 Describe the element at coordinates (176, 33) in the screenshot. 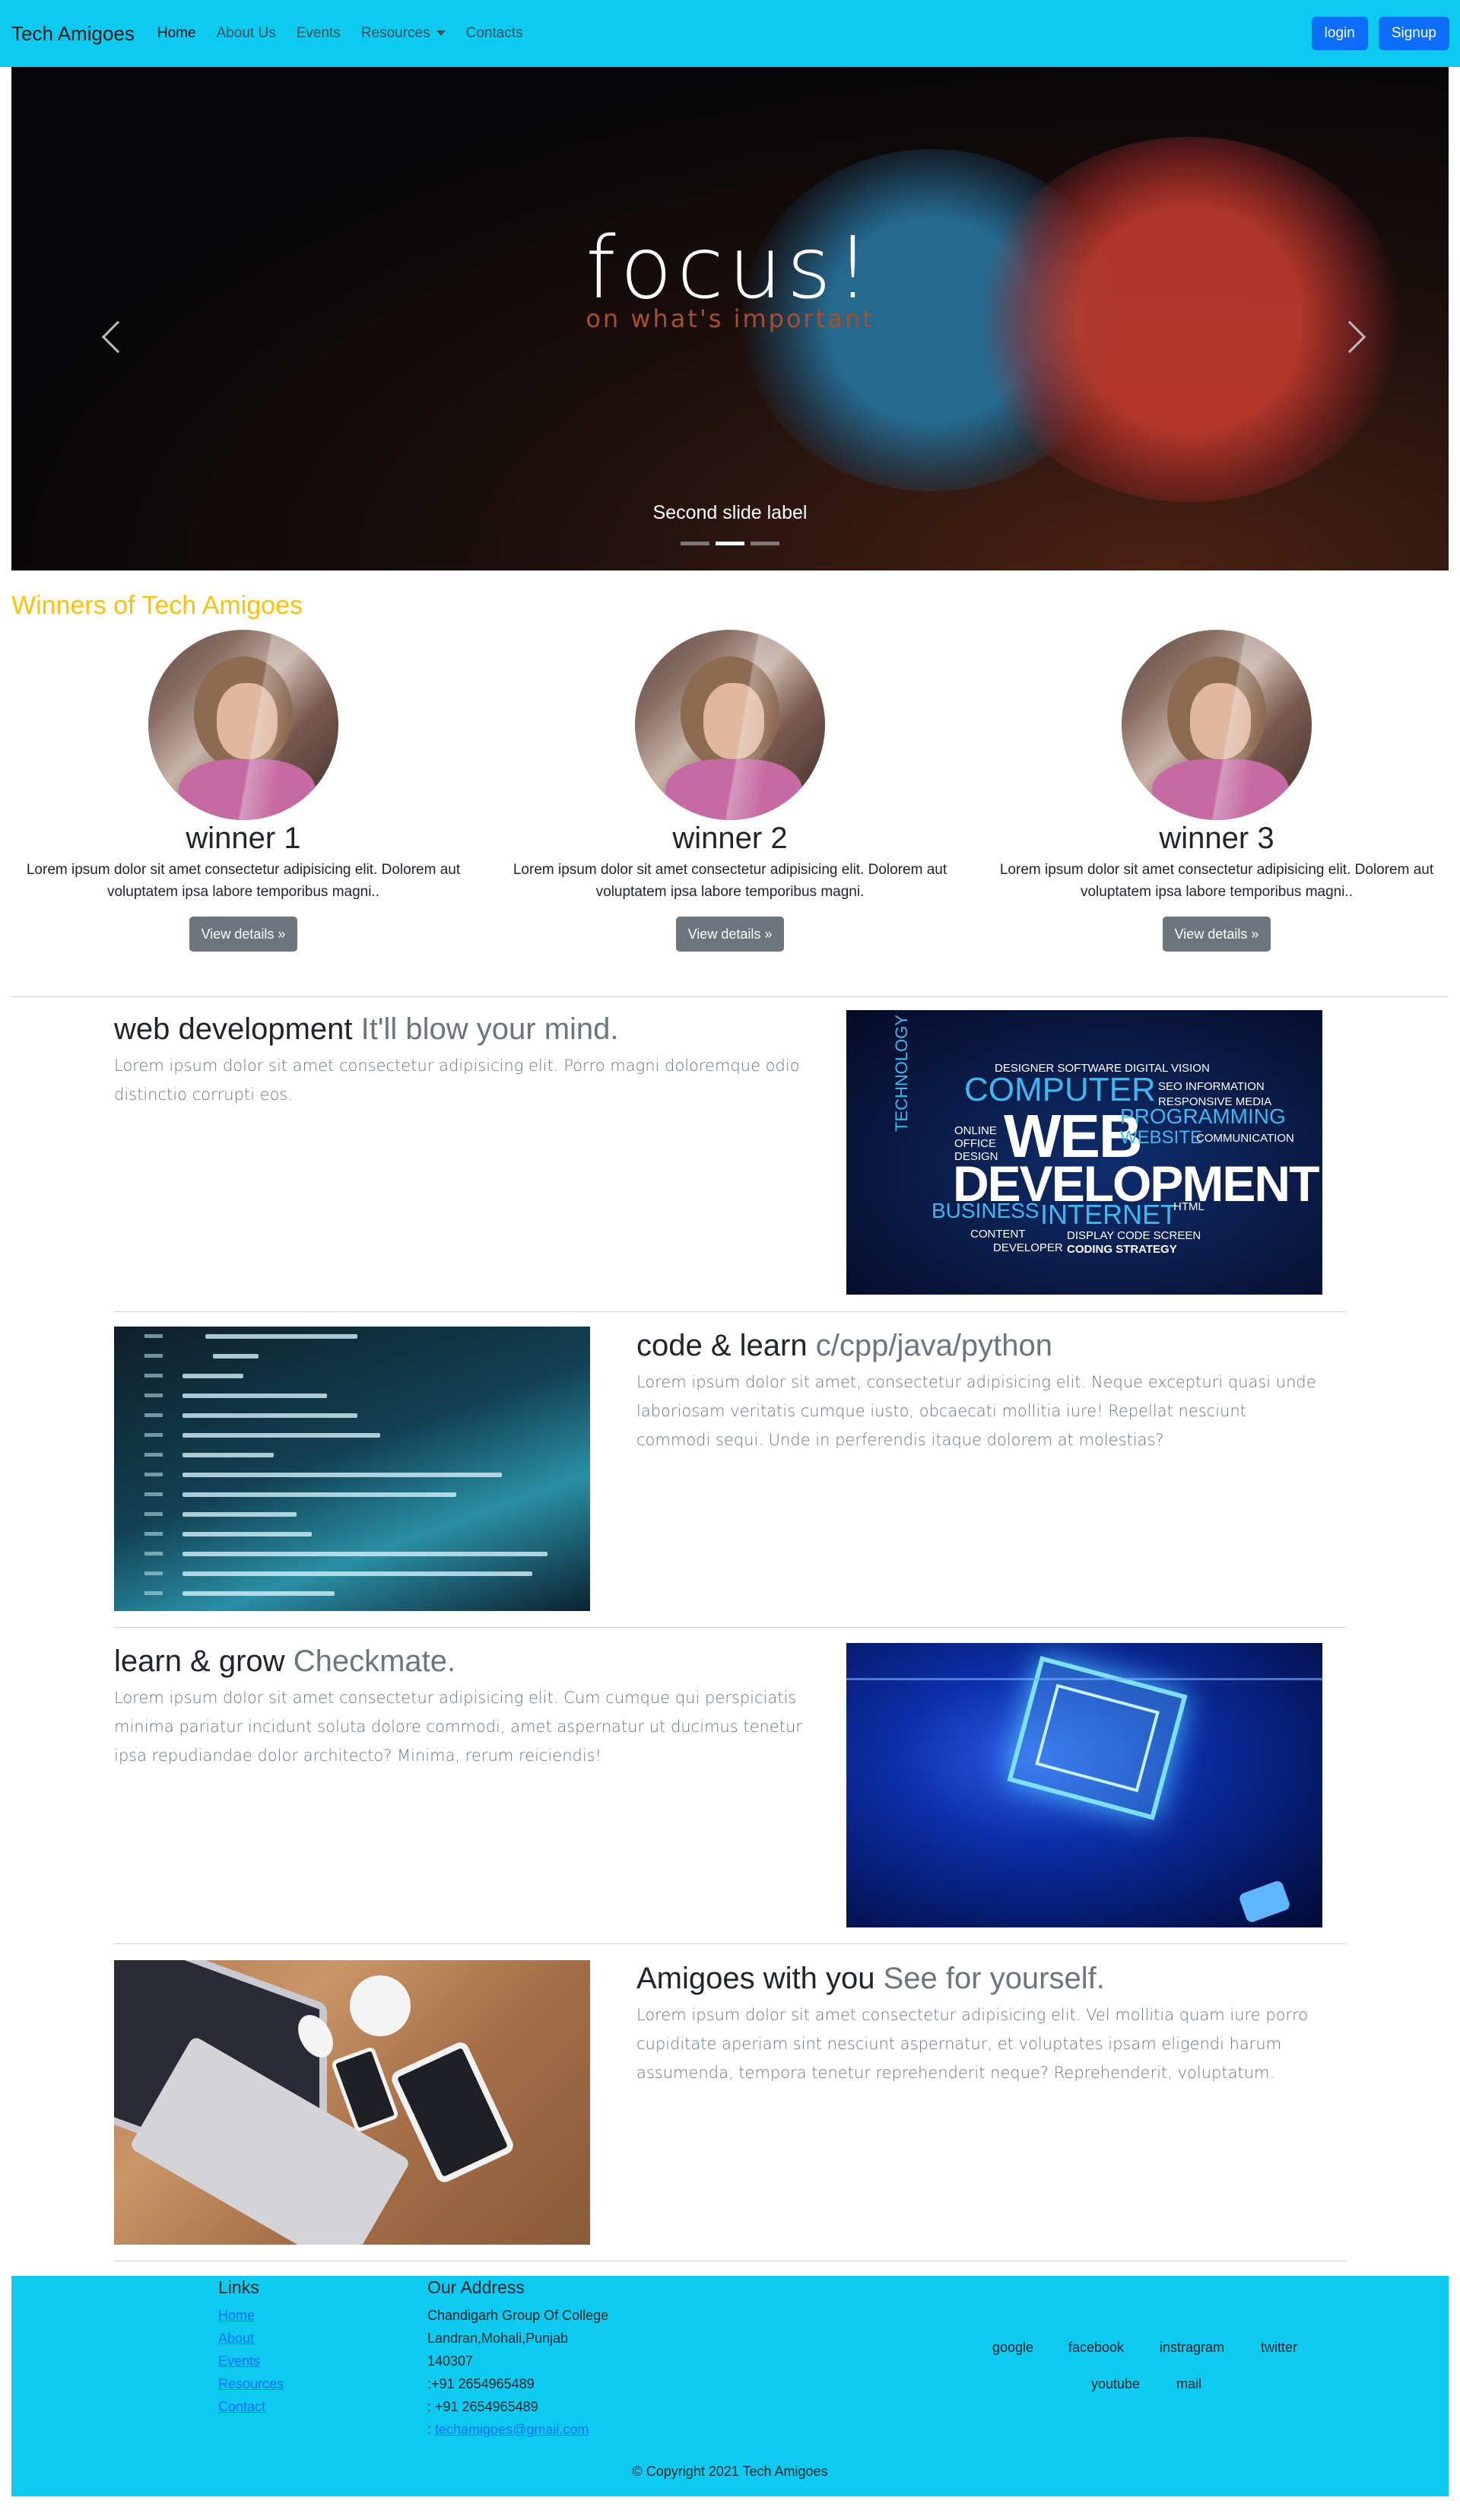

I see `nav-home: Home` at that location.